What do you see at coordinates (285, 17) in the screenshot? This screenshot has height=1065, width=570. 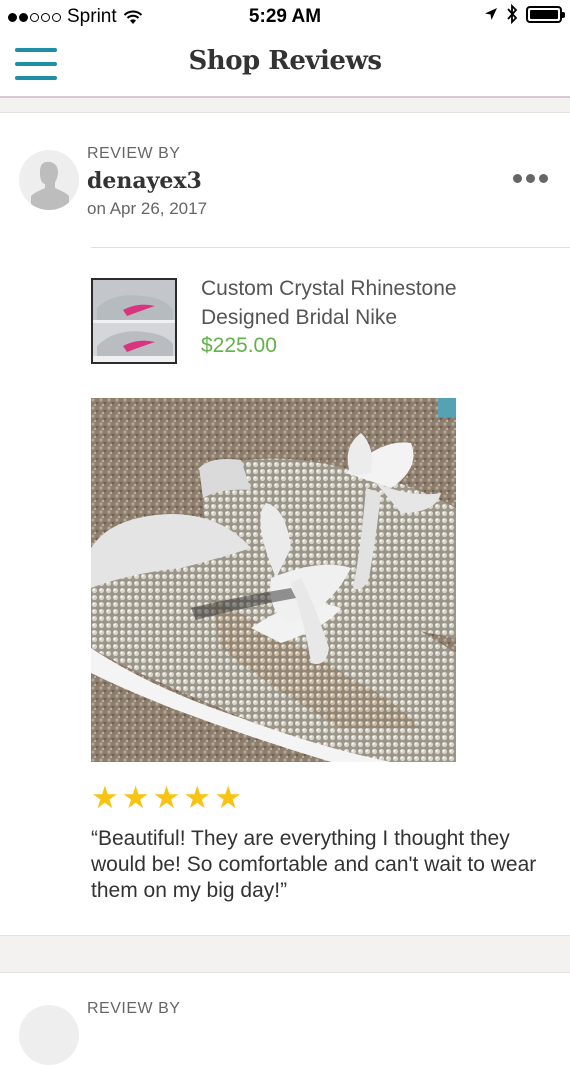 I see `status-bar: Sprint 5:29 AM` at bounding box center [285, 17].